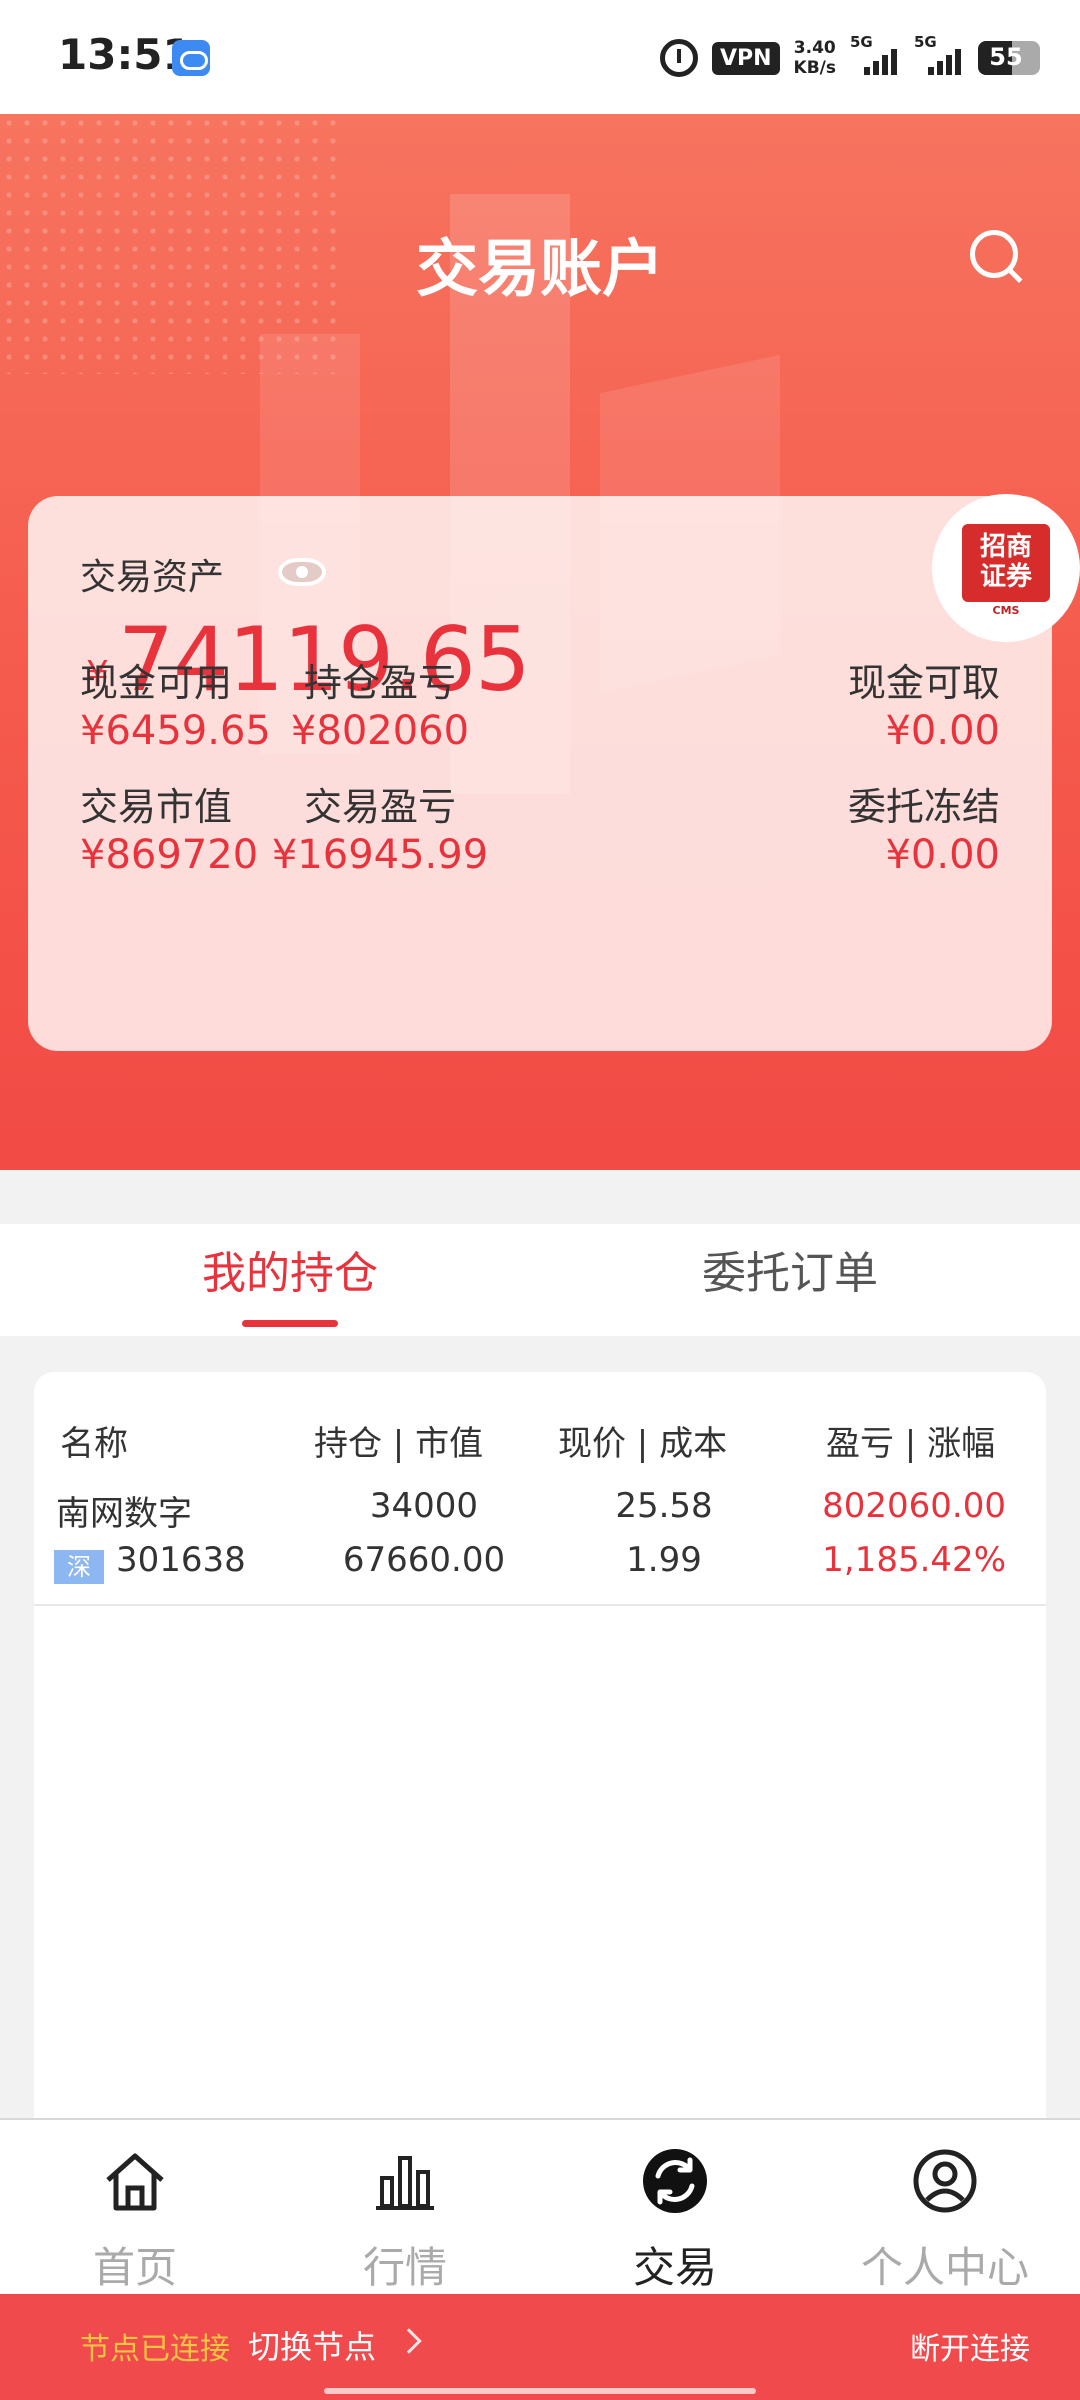  What do you see at coordinates (944, 2267) in the screenshot?
I see `nav-profile-label: 个人中心` at bounding box center [944, 2267].